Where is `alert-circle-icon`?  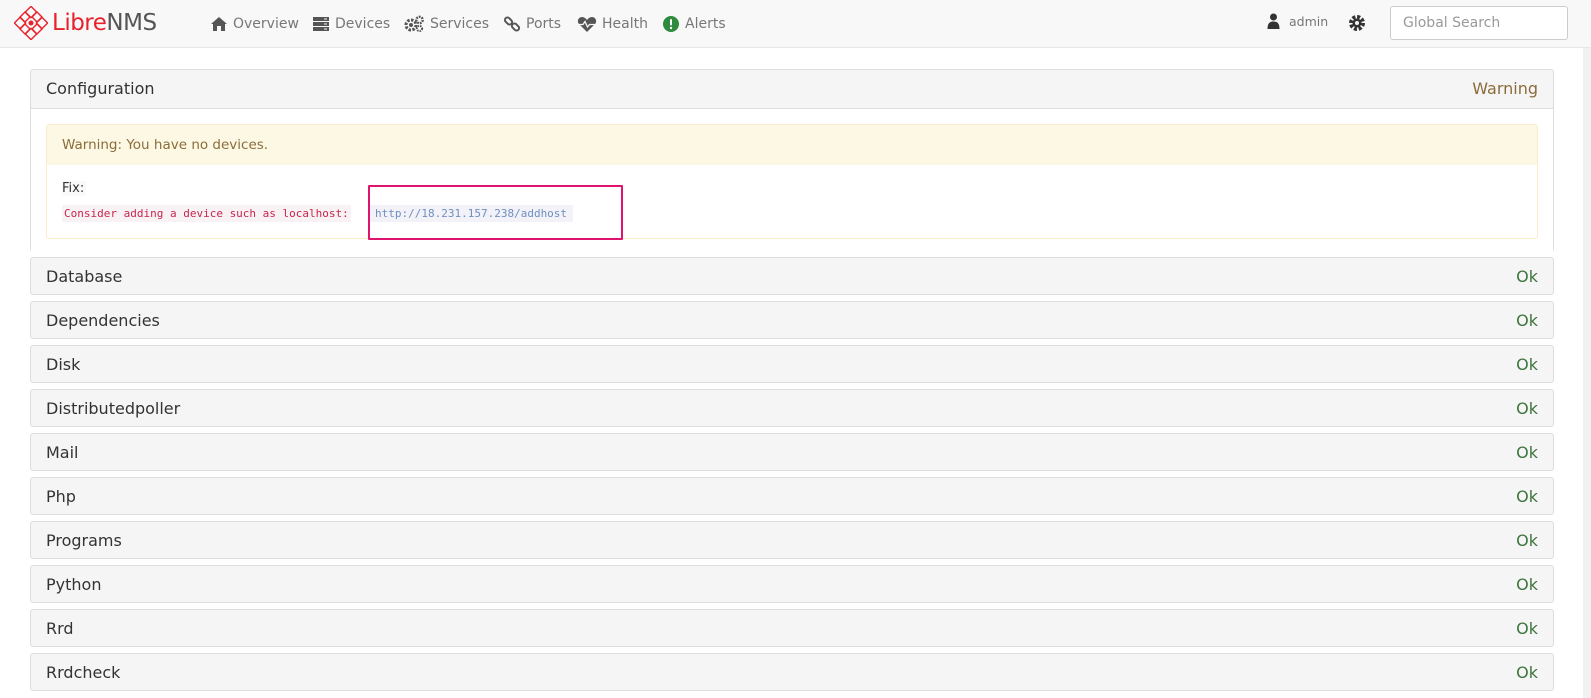
alert-circle-icon is located at coordinates (671, 24).